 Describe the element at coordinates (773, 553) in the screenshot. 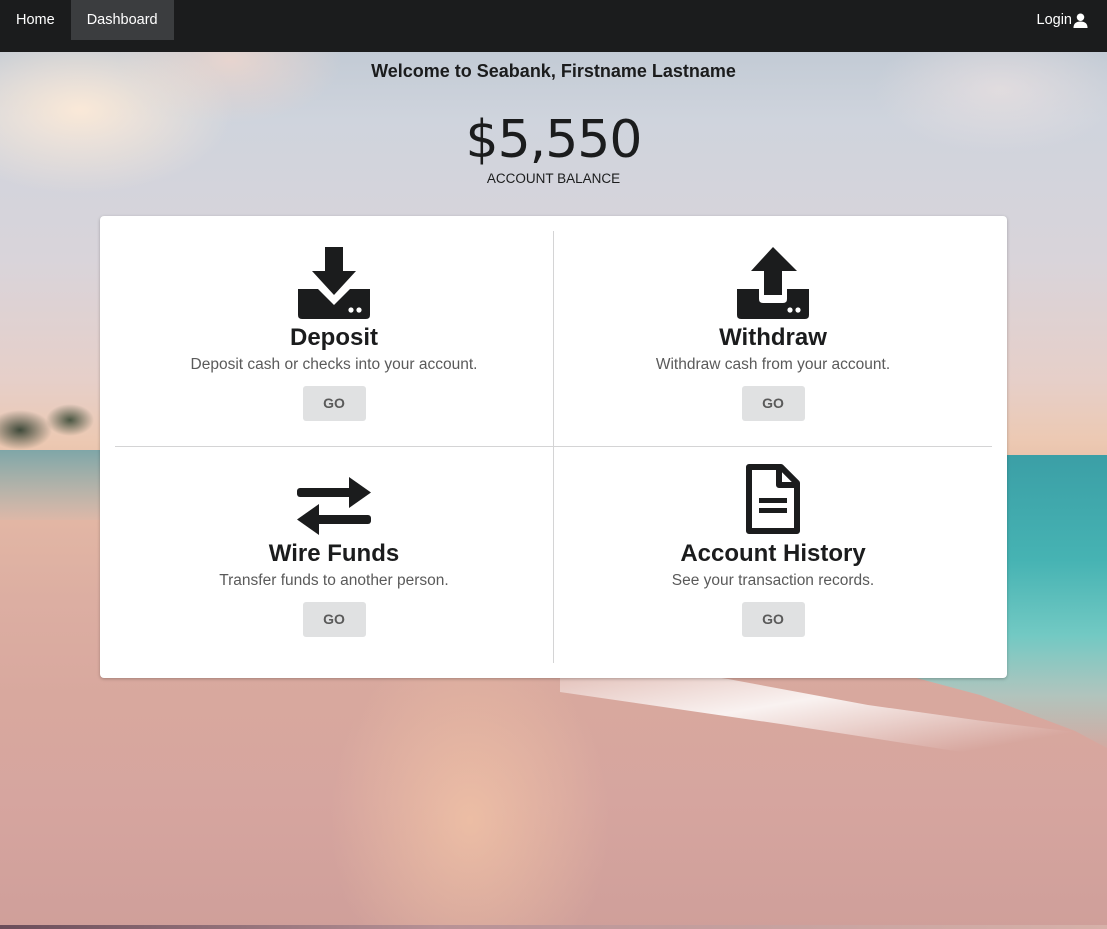

I see `account-history-title: Account History` at that location.